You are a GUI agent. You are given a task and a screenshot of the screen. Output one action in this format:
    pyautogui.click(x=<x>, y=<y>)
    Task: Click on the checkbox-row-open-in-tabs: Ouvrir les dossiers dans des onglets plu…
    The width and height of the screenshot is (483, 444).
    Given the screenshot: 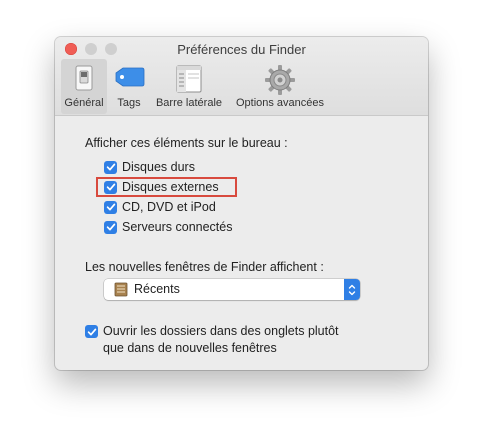 What is the action you would take?
    pyautogui.click(x=212, y=340)
    